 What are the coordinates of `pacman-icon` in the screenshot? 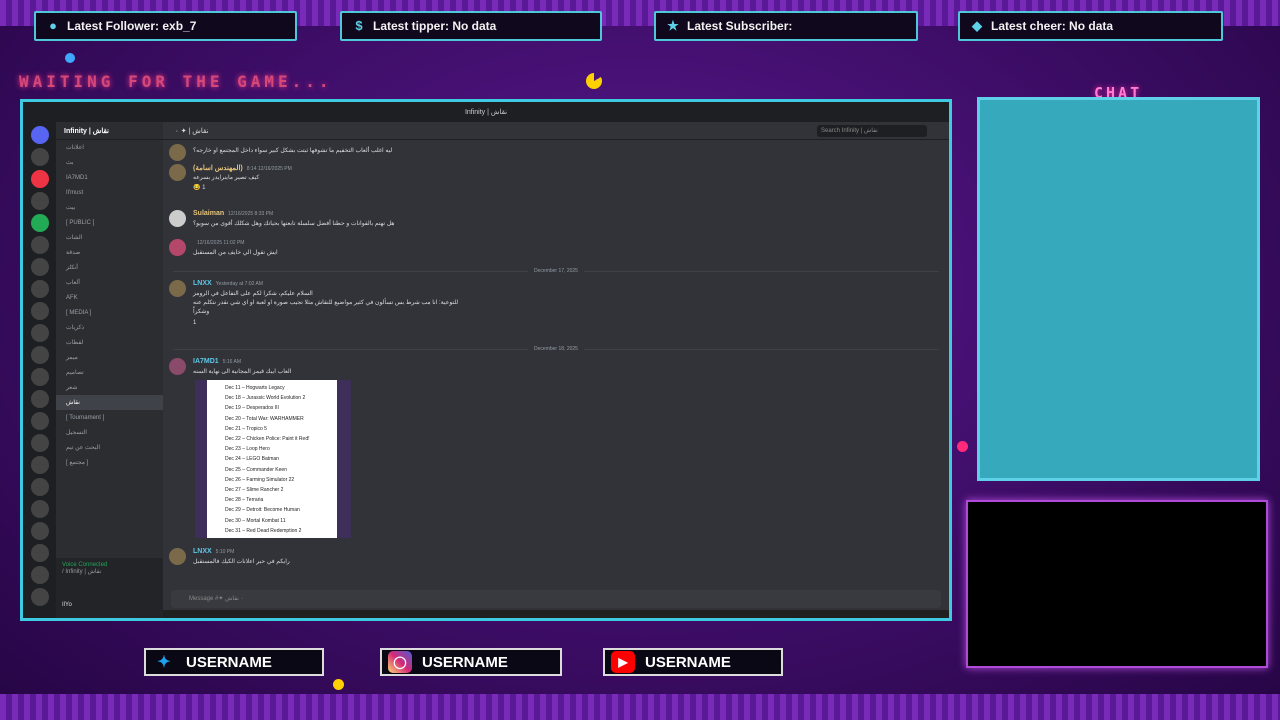 It's located at (594, 81).